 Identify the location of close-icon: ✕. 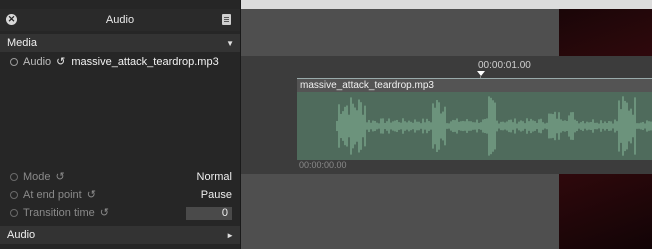
(11, 19).